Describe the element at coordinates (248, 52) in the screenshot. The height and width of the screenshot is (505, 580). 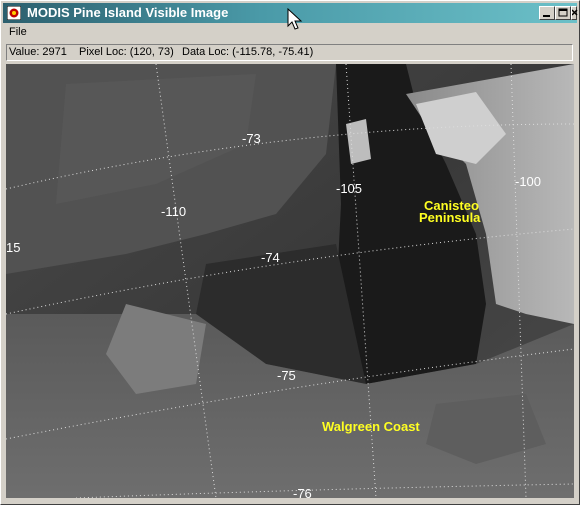
I see `status-data-loc: Data Loc: (-115.78, -75.41)` at that location.